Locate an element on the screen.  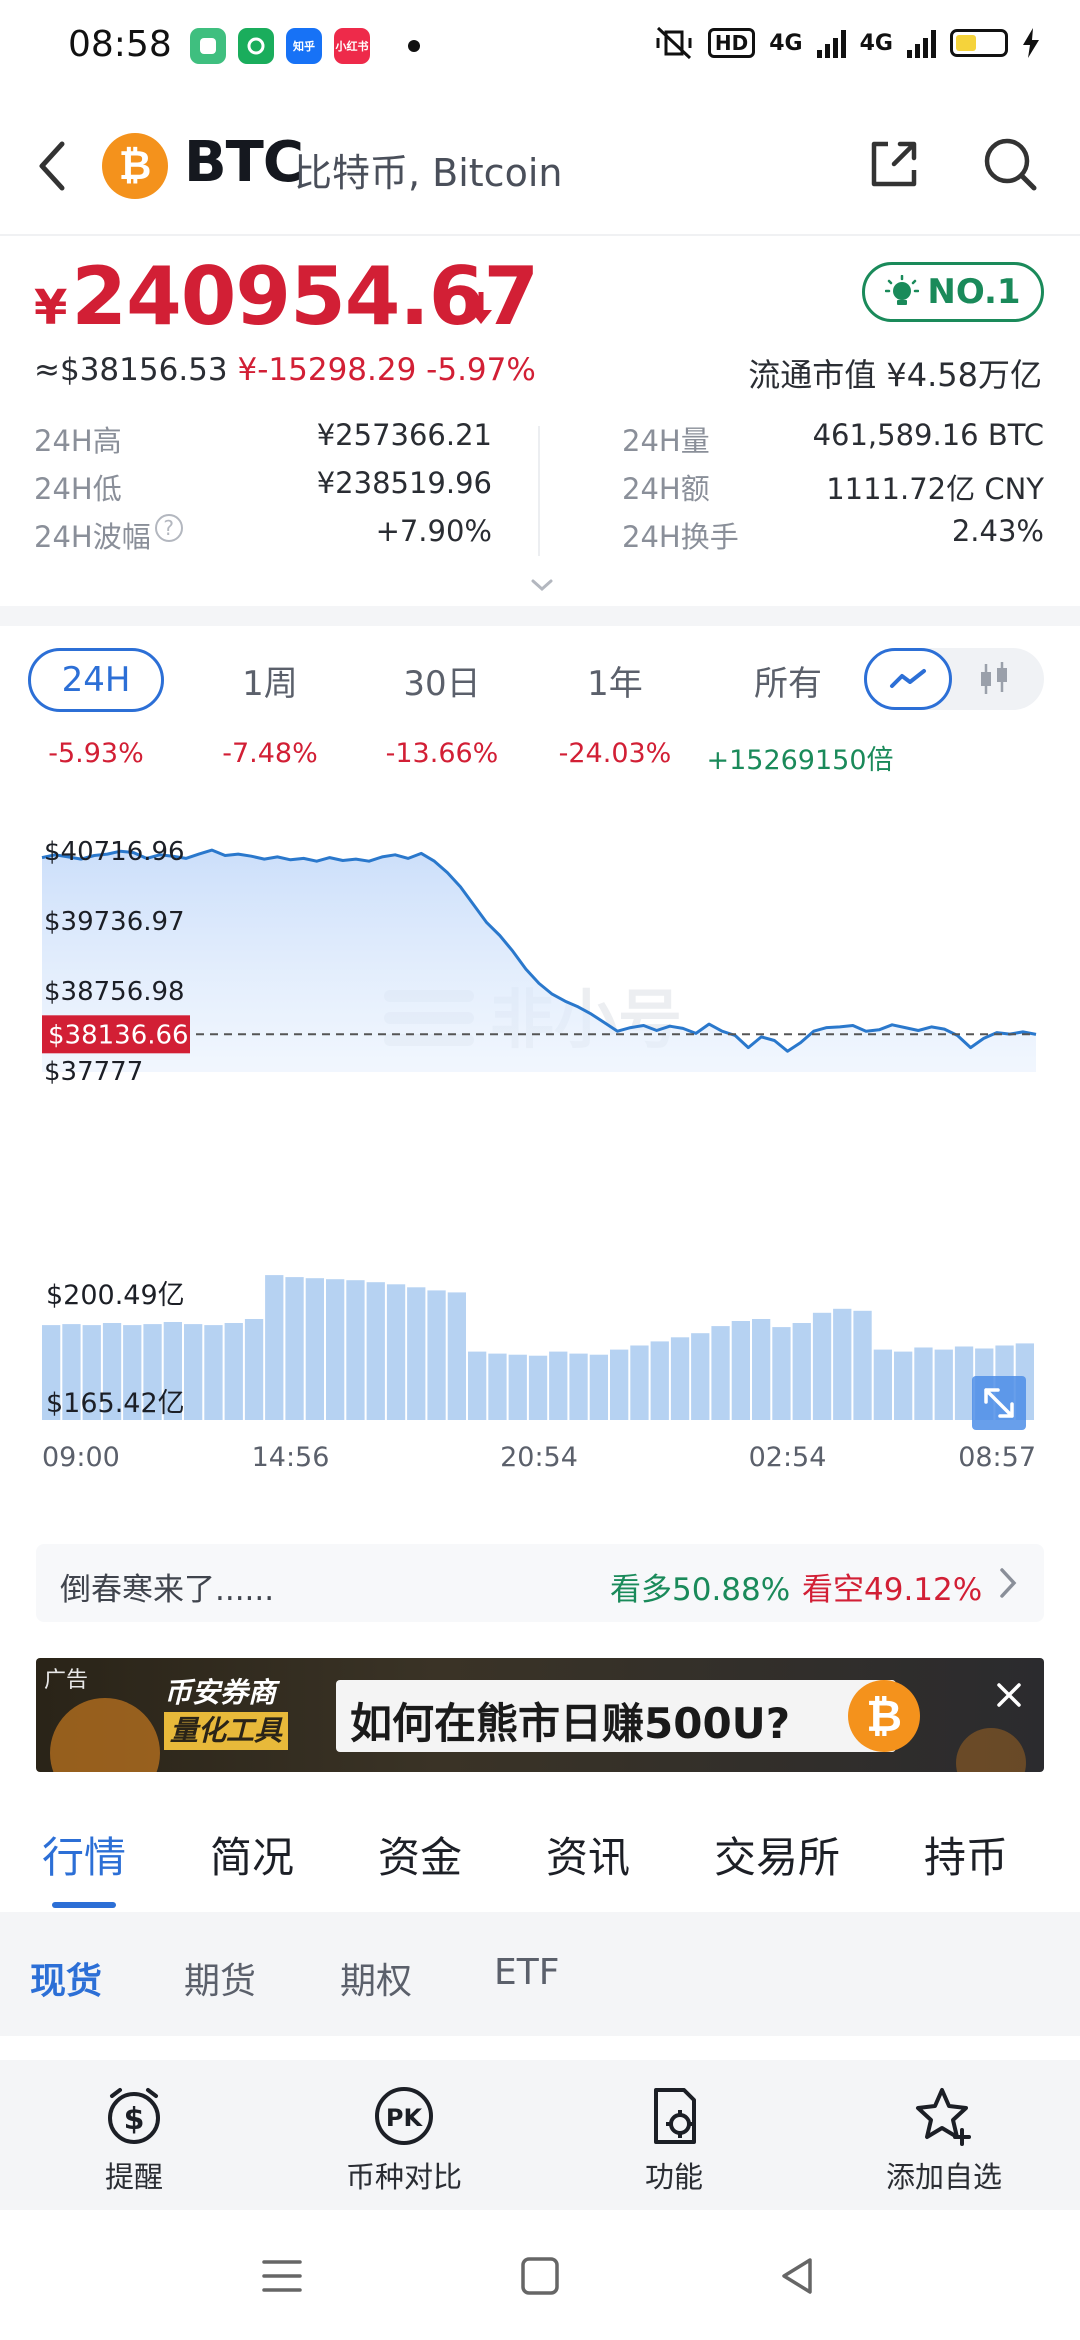
search-icon is located at coordinates (1010, 164).